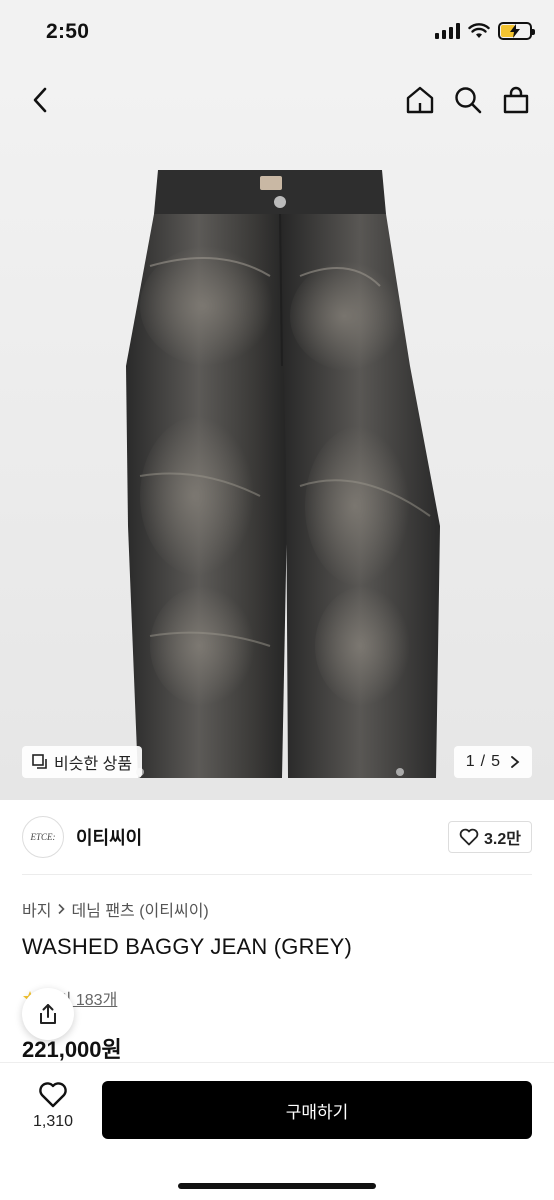  I want to click on brand-like-button: 3.2만, so click(490, 837).